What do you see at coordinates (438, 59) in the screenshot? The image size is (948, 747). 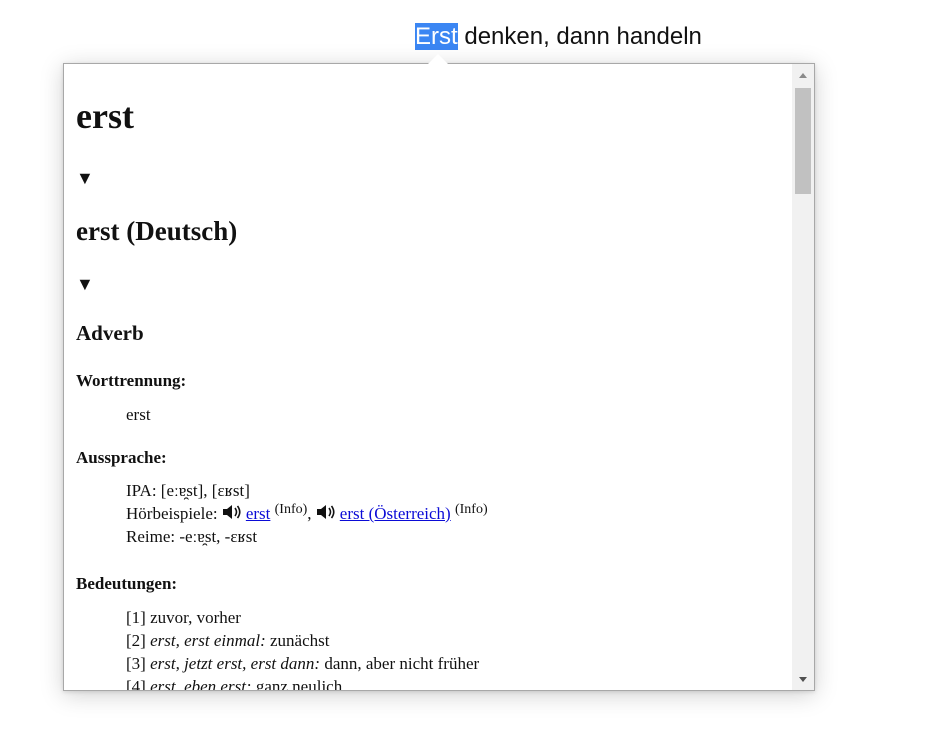 I see `popup-pointer-arrow` at bounding box center [438, 59].